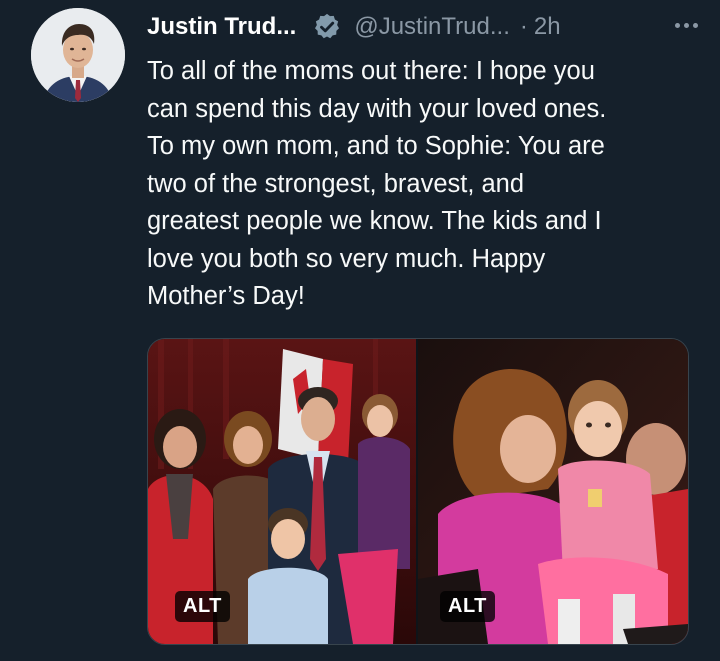  Describe the element at coordinates (686, 25) in the screenshot. I see `more-options-icon` at that location.